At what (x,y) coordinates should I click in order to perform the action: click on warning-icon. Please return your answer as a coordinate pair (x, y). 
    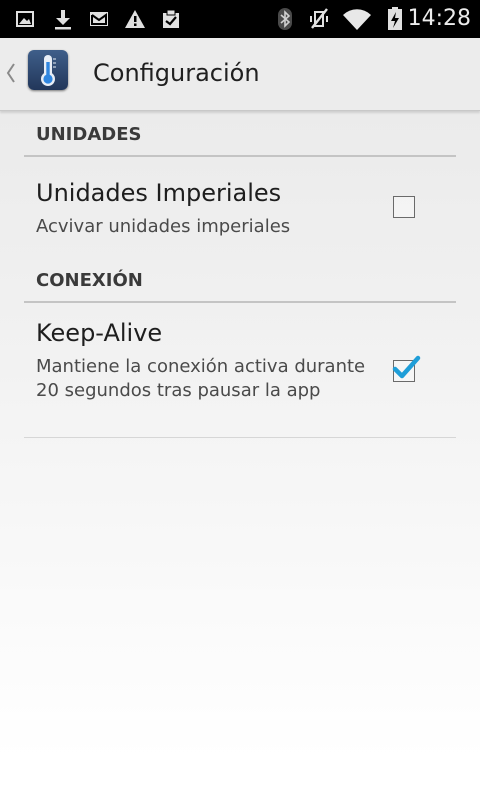
    Looking at the image, I should click on (135, 19).